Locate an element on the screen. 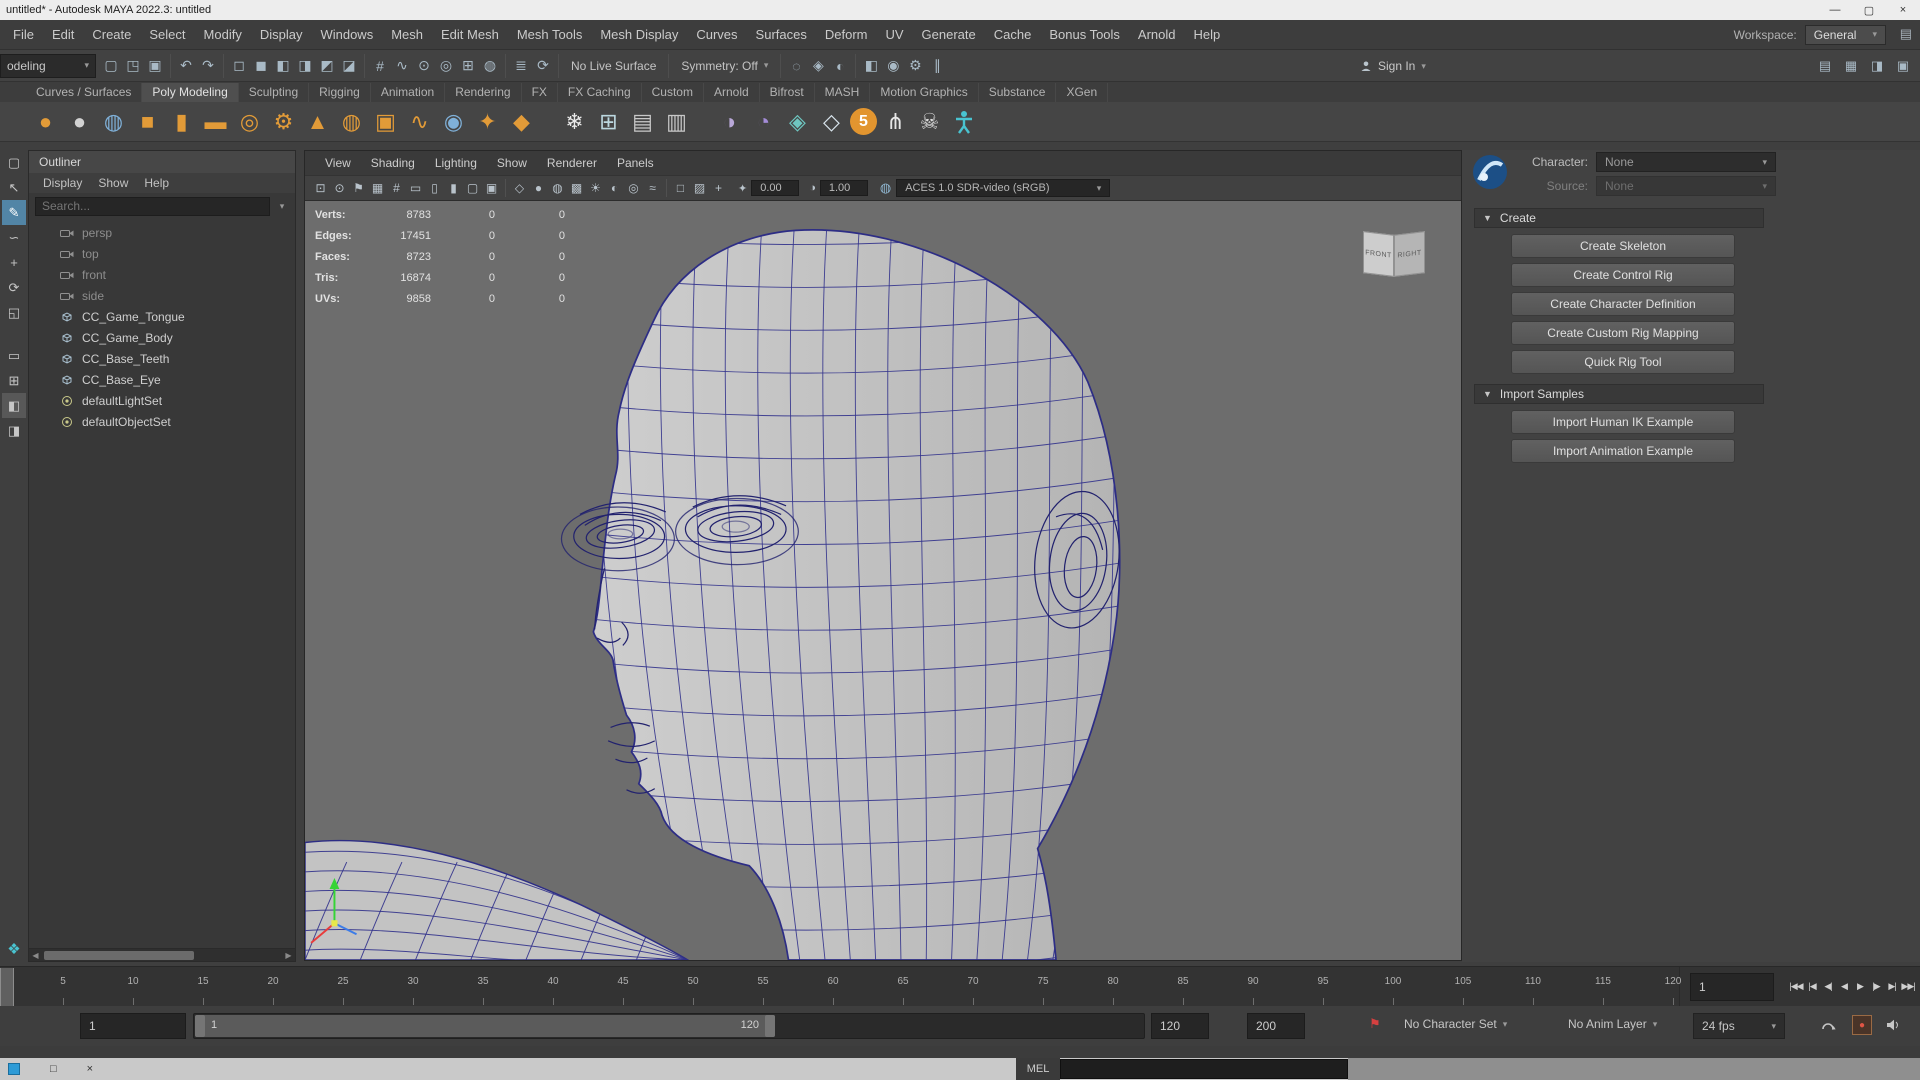 This screenshot has height=1080, width=1920. poly-cylinder-icon: ▮ is located at coordinates (181, 121).